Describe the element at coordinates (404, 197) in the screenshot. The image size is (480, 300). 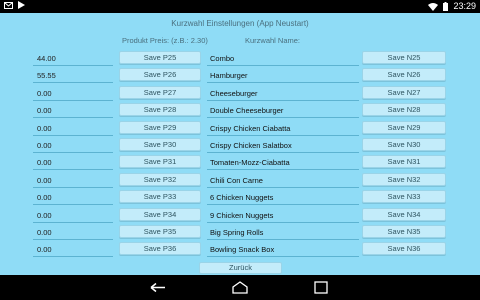
I see `save-name-button: Save N33` at that location.